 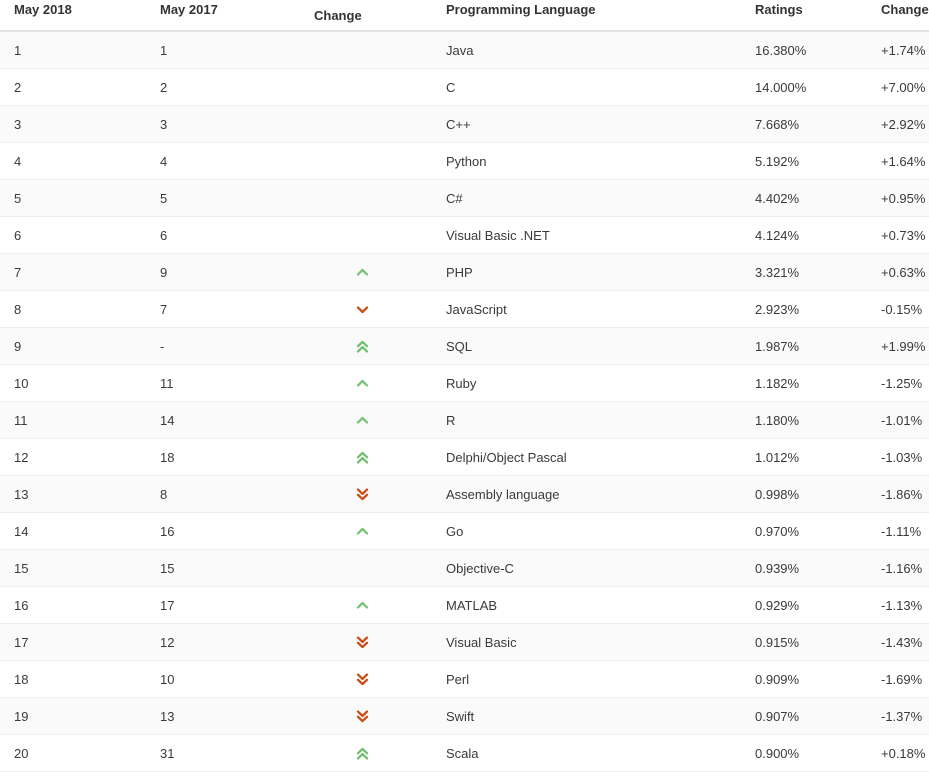 What do you see at coordinates (591, 457) in the screenshot?
I see `cell-language-name: Delphi/Object Pascal` at bounding box center [591, 457].